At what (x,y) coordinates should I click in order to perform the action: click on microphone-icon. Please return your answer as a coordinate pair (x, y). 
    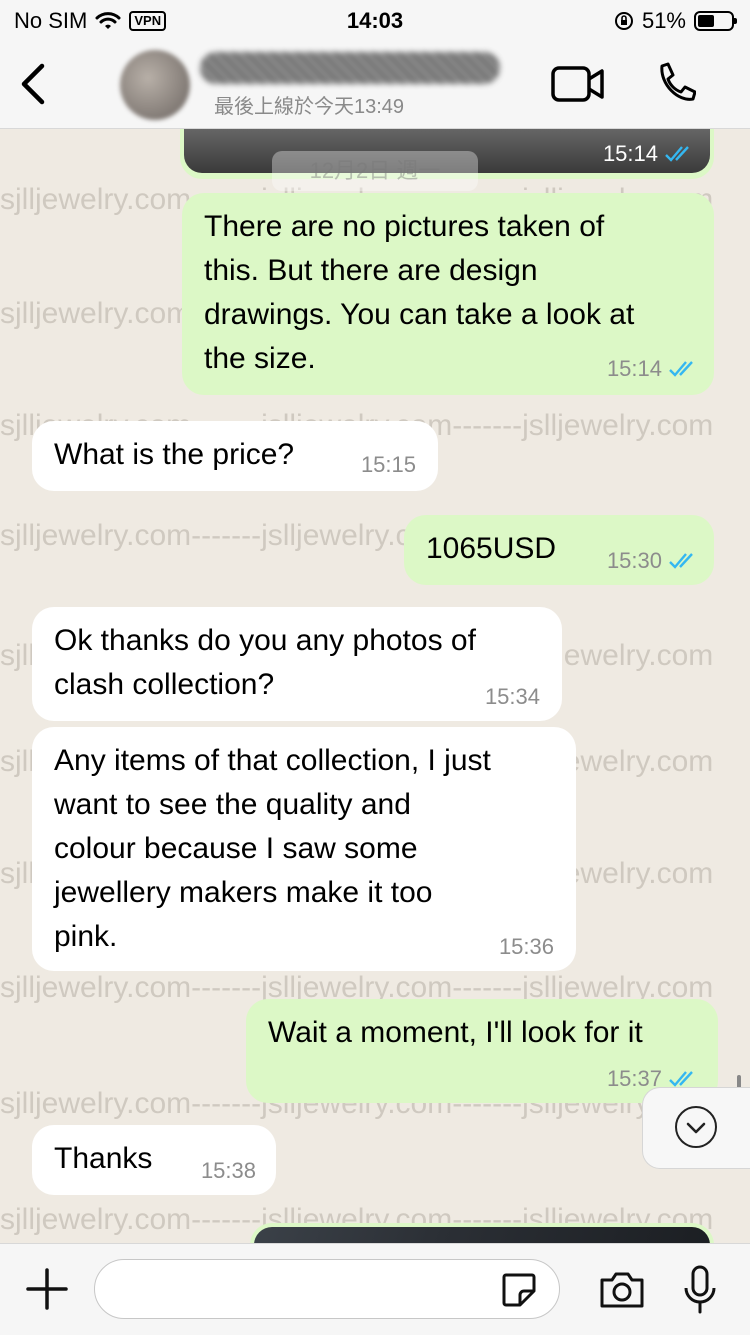
    Looking at the image, I should click on (700, 1290).